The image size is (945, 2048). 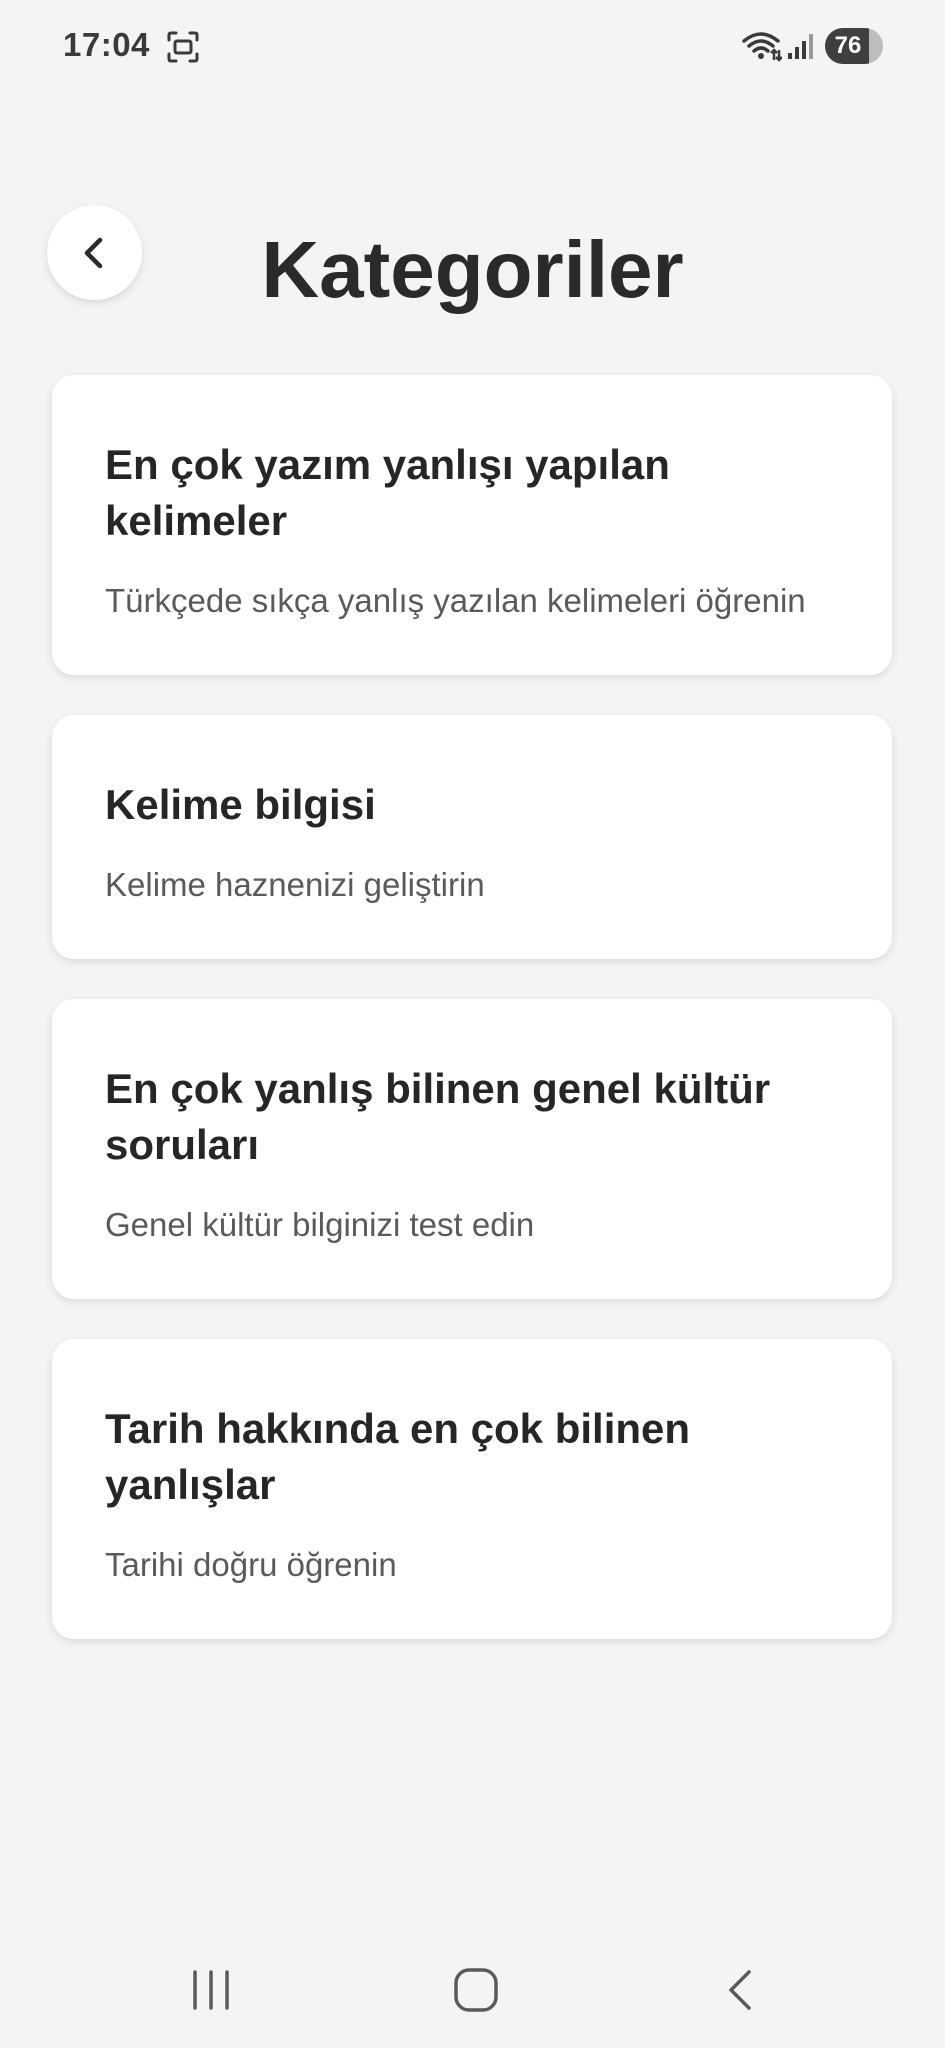 I want to click on category-title: Kelime bilgisi, so click(x=240, y=804).